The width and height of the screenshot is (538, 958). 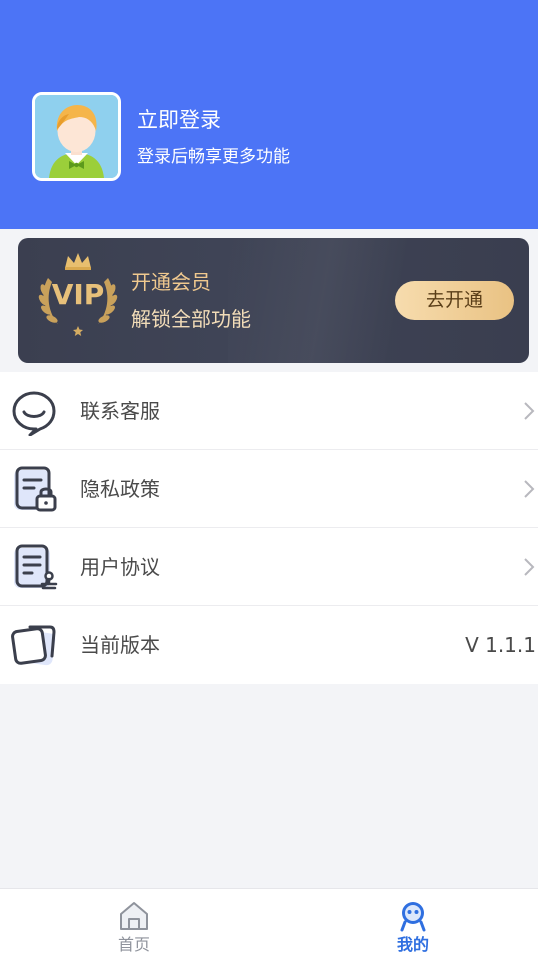 I want to click on menu-item-label: 当前版本, so click(x=120, y=645).